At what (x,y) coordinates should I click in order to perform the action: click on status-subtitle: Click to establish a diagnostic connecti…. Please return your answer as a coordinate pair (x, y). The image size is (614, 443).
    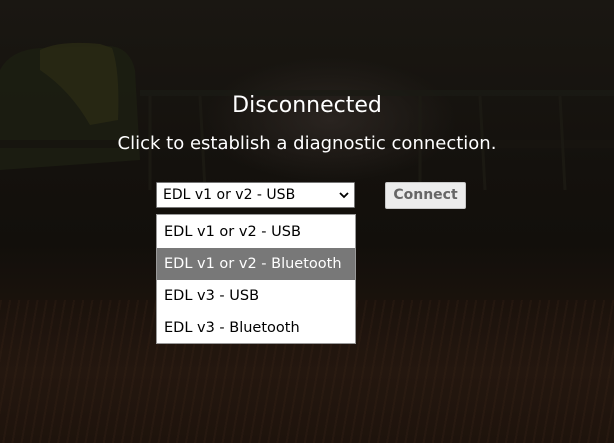
    Looking at the image, I should click on (307, 143).